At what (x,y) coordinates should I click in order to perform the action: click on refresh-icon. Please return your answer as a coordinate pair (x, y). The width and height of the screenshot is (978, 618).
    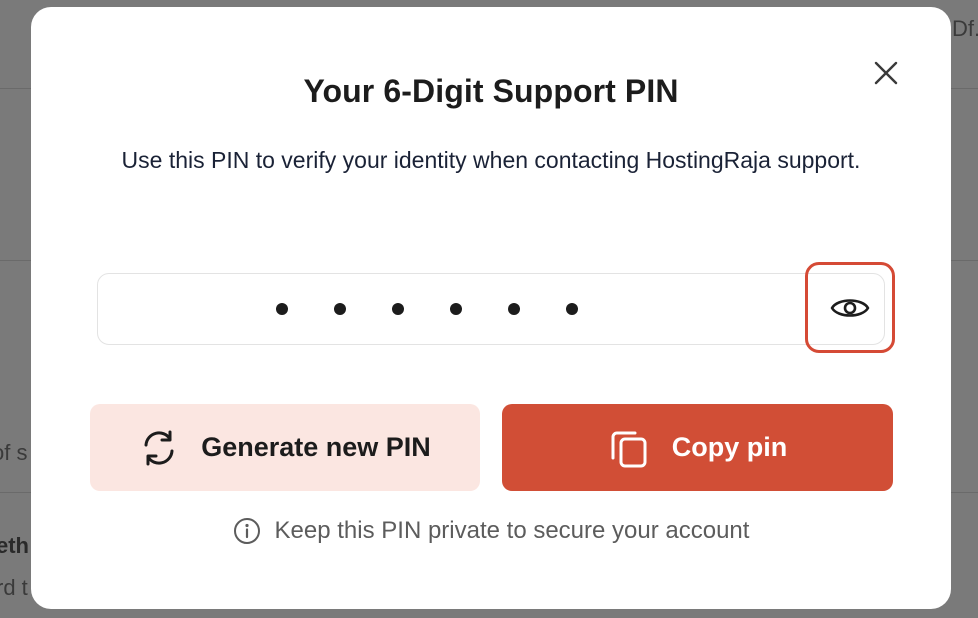
    Looking at the image, I should click on (159, 448).